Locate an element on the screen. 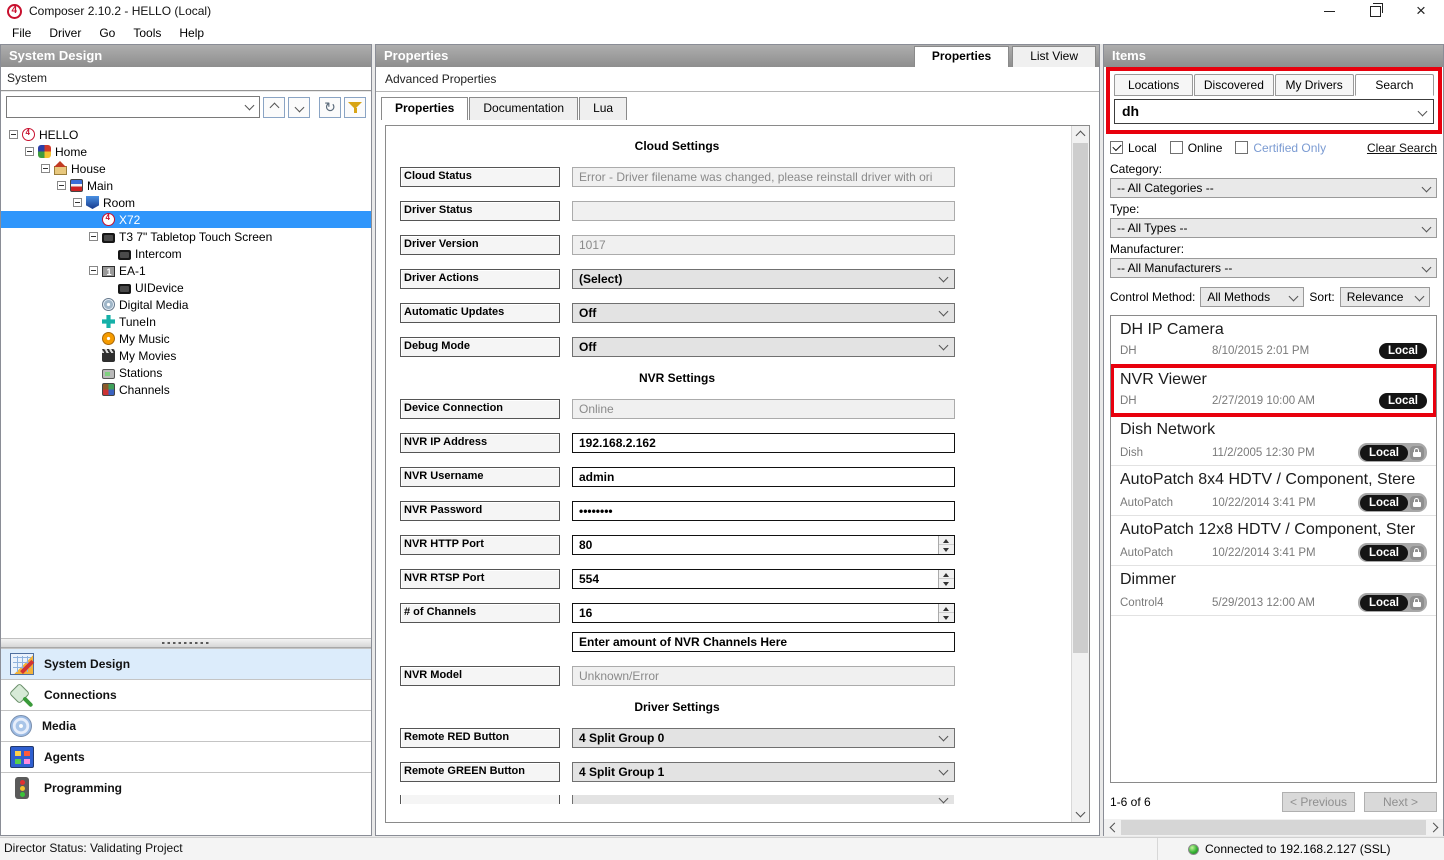 Image resolution: width=1444 pixels, height=860 pixels. tree-node: Room is located at coordinates (186, 202).